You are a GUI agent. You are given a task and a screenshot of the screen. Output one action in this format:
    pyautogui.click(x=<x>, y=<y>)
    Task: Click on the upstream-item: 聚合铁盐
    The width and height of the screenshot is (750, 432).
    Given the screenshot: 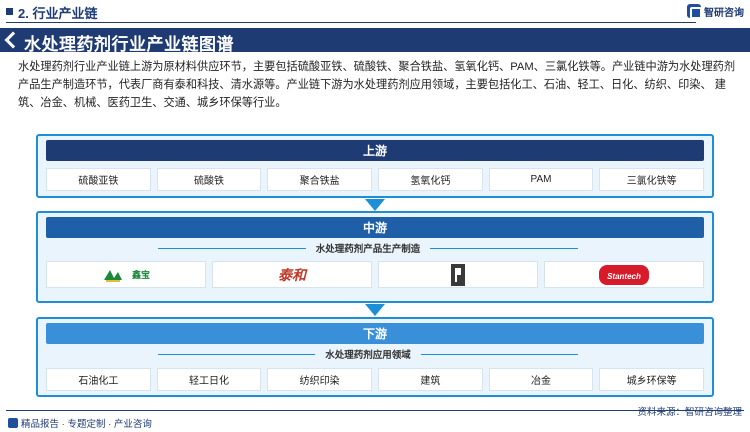 What is the action you would take?
    pyautogui.click(x=320, y=179)
    